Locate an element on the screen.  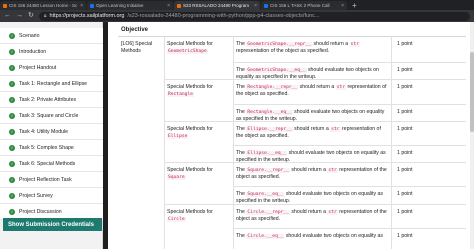
forward-icon: → is located at coordinates (19, 16).